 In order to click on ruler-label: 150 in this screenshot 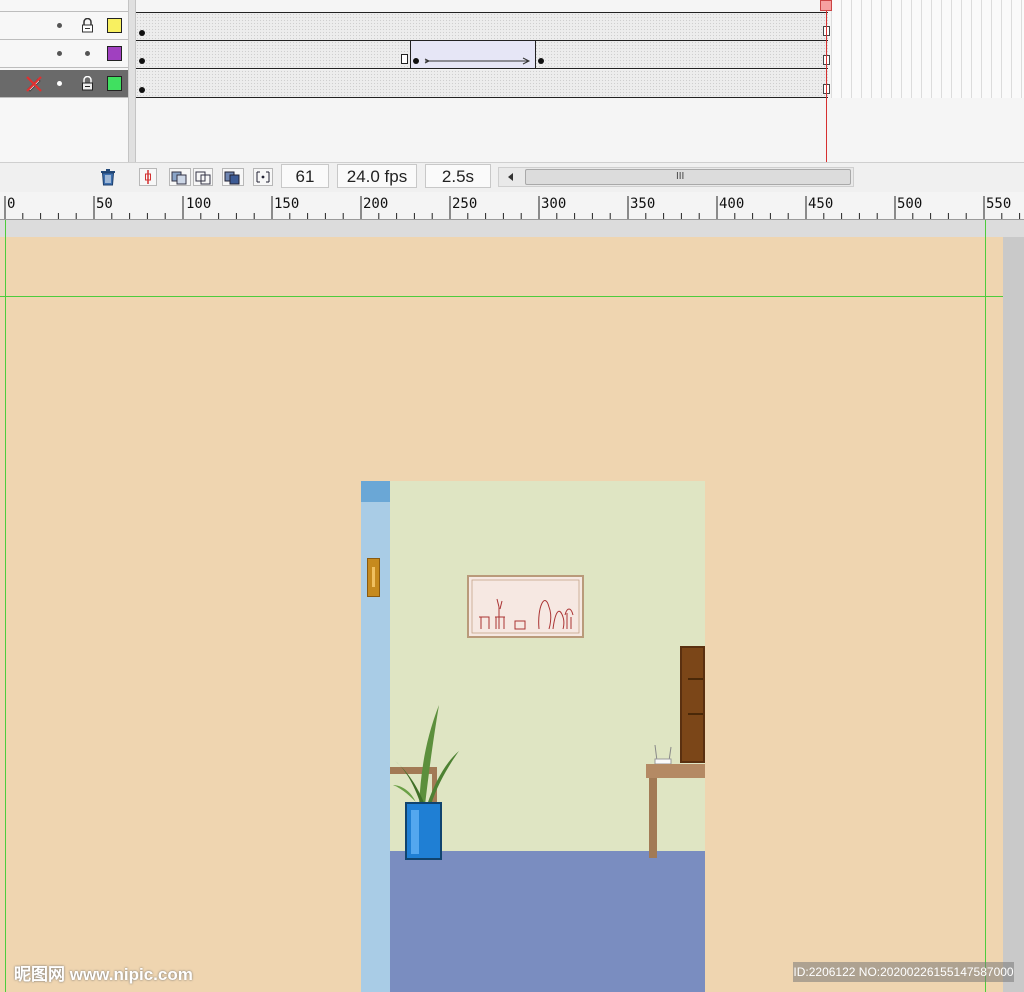, I will do `click(287, 204)`.